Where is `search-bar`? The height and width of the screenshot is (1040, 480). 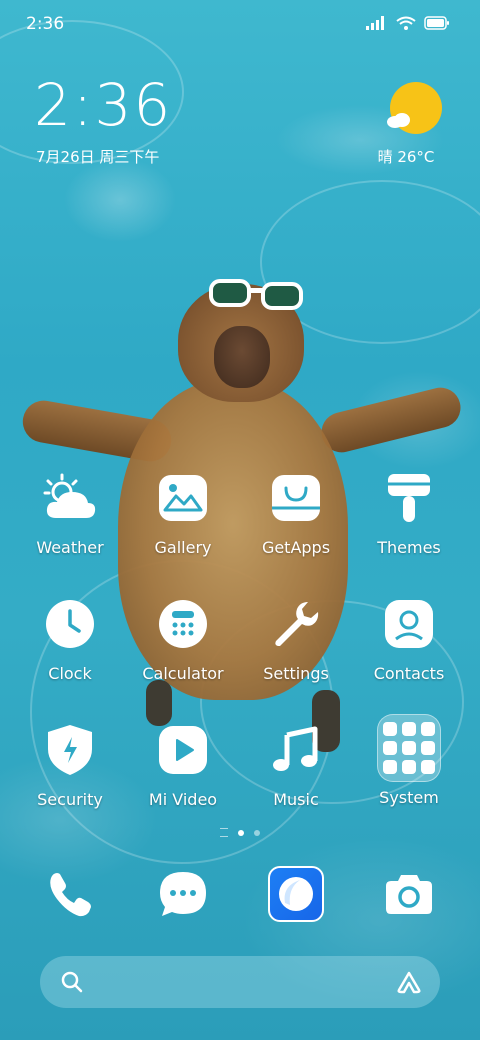
search-bar is located at coordinates (240, 982).